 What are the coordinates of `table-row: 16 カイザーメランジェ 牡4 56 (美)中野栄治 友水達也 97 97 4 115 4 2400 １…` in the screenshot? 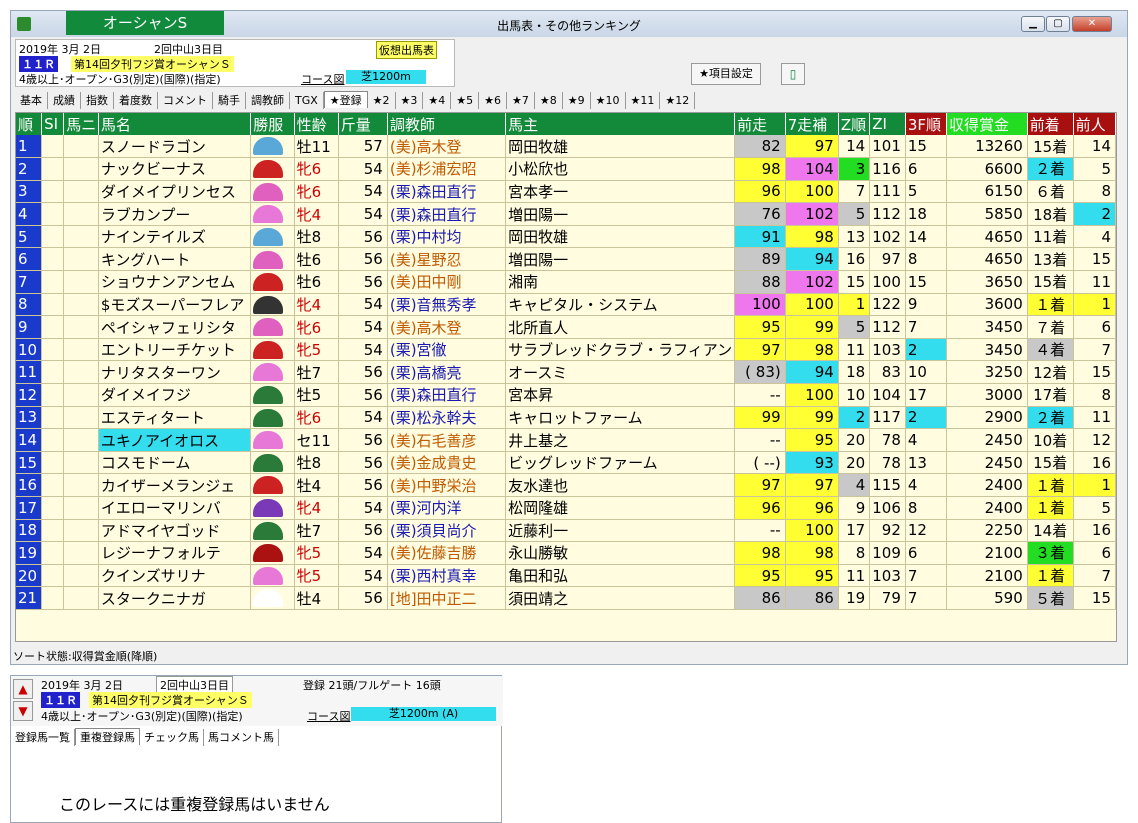 It's located at (566, 485).